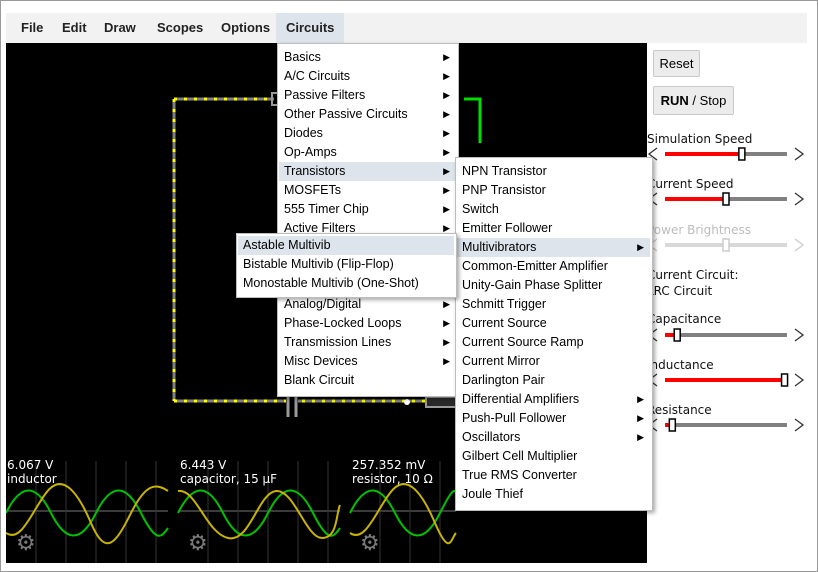  What do you see at coordinates (553, 342) in the screenshot?
I see `transistors-menu-item-current-source-ramp: Current Source Ramp` at bounding box center [553, 342].